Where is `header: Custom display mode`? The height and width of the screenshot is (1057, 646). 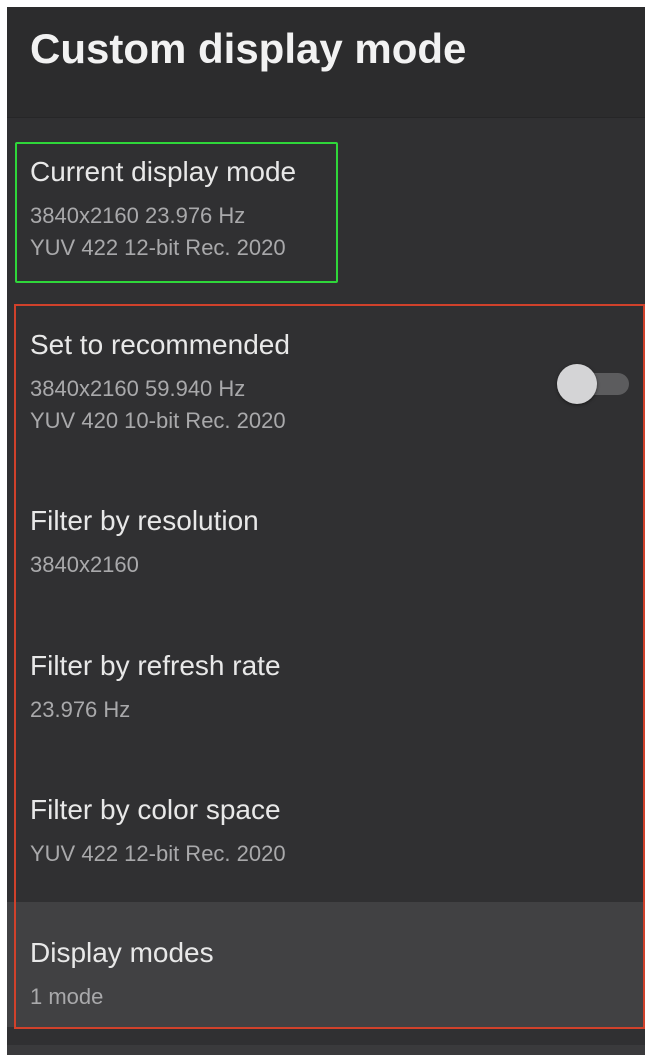
header: Custom display mode is located at coordinates (326, 62).